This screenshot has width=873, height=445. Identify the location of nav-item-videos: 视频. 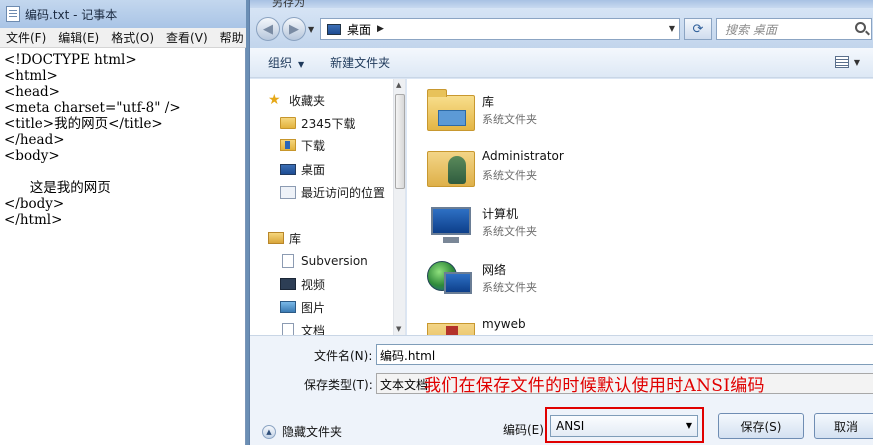
(302, 284).